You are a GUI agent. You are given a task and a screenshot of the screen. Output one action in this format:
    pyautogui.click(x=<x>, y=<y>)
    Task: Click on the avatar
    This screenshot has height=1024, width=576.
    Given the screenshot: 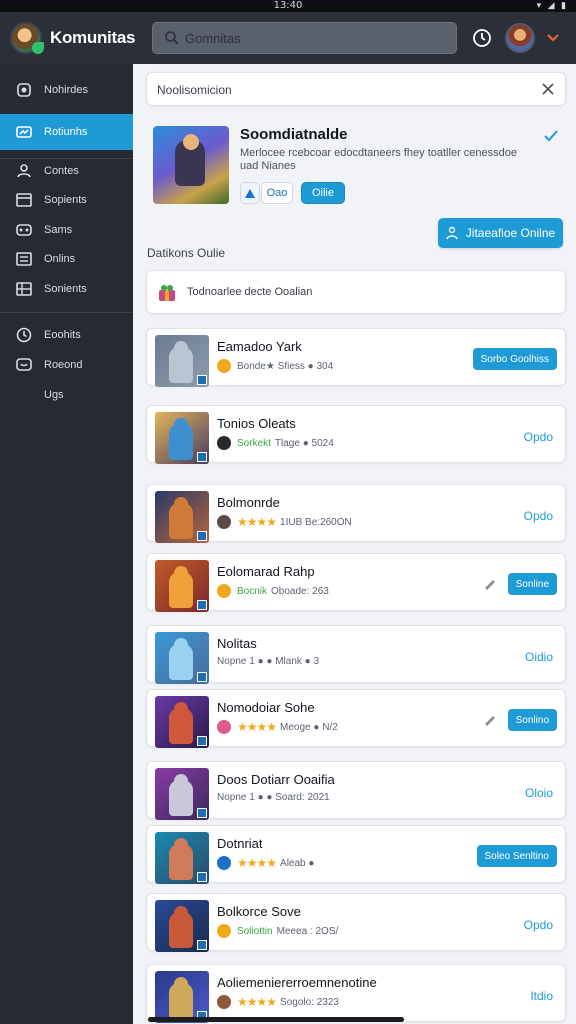 What is the action you would take?
    pyautogui.click(x=520, y=38)
    